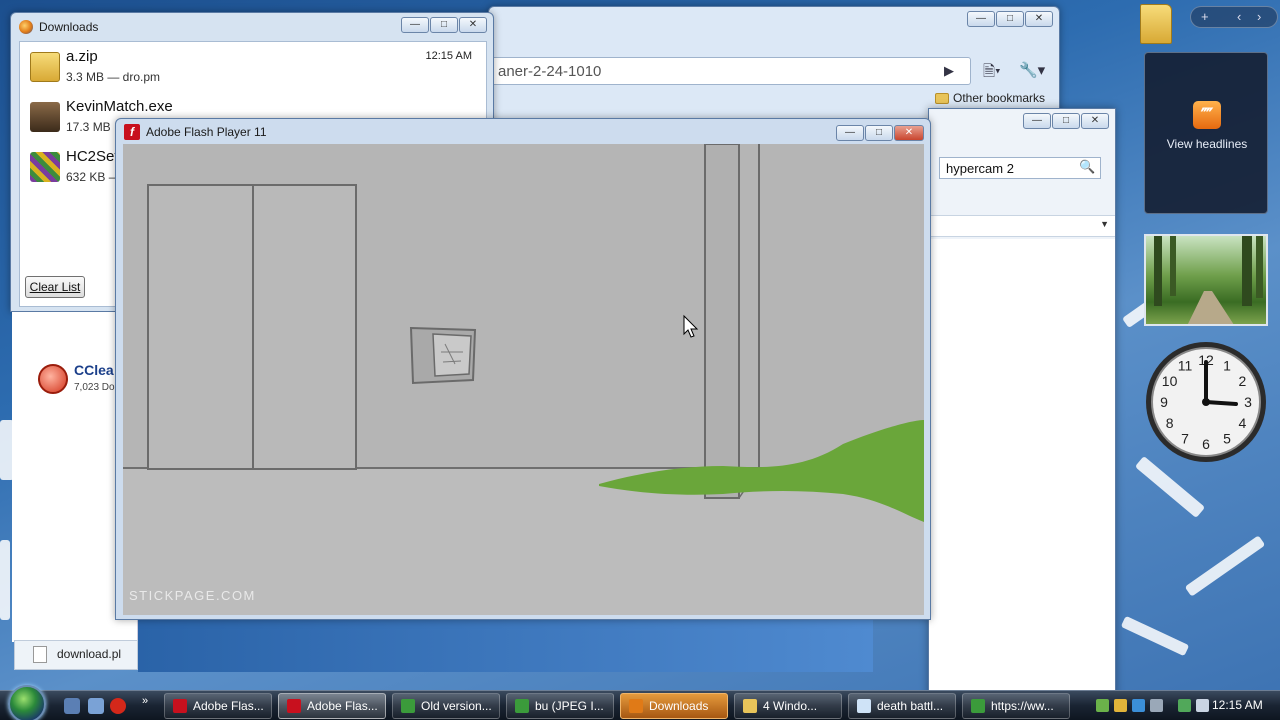 This screenshot has width=1280, height=720. Describe the element at coordinates (40, 654) in the screenshot. I see `document-icon` at that location.